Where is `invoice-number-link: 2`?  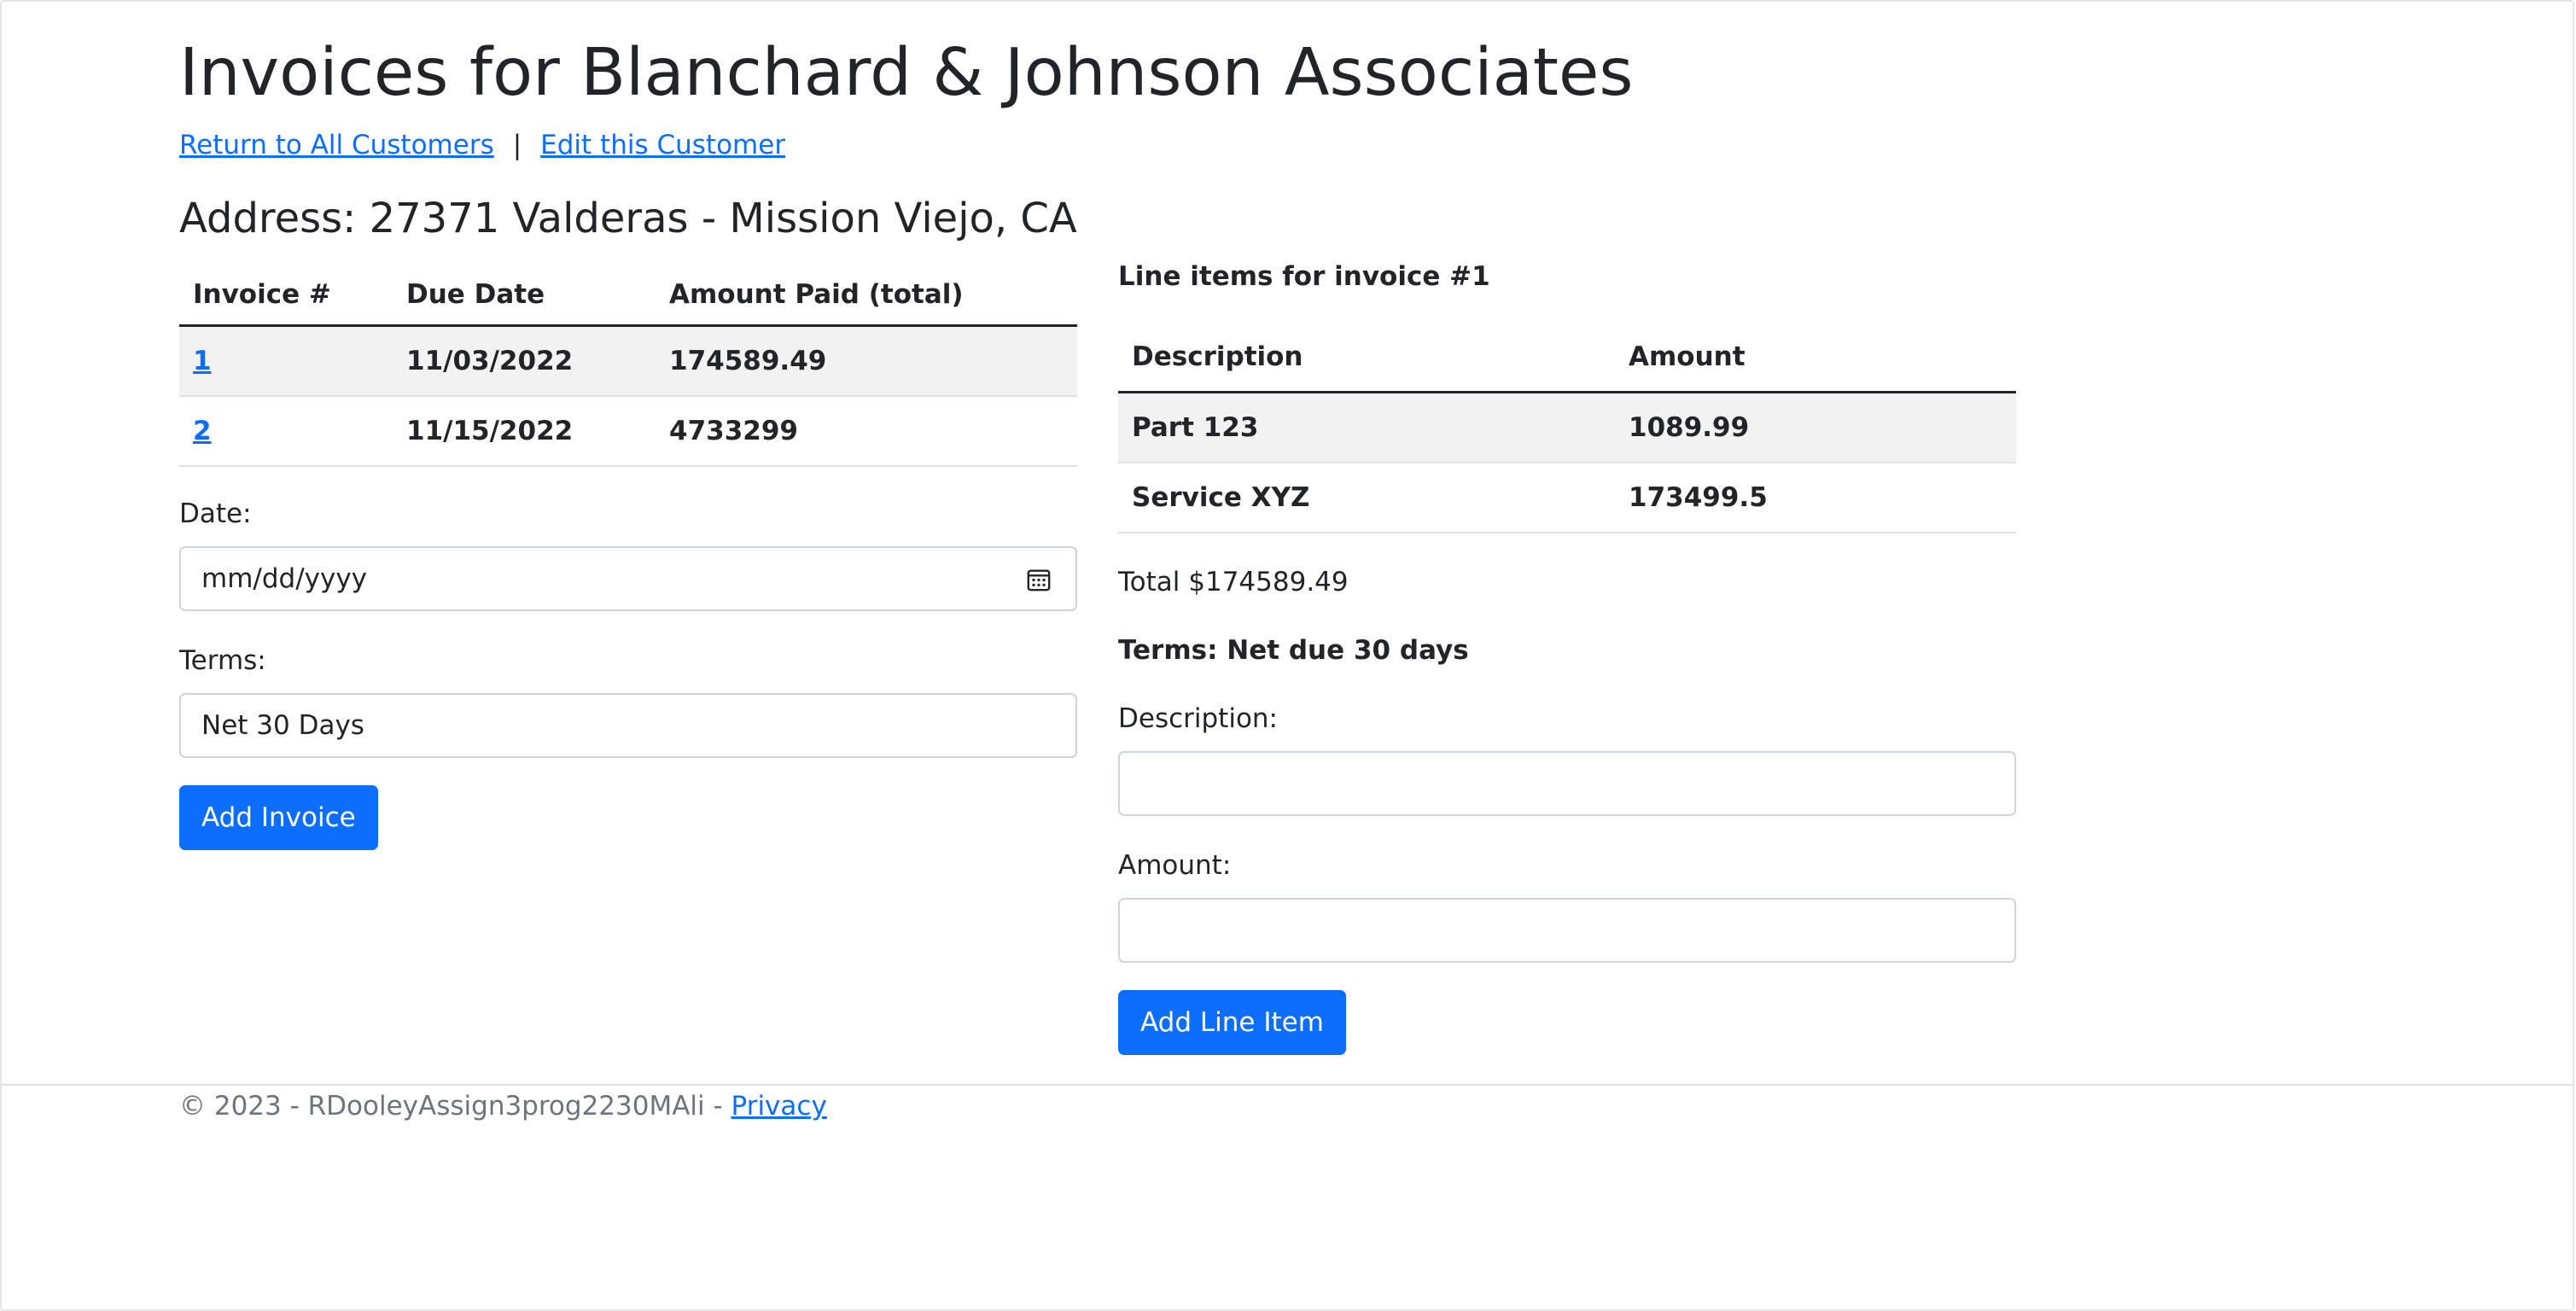 invoice-number-link: 2 is located at coordinates (202, 431).